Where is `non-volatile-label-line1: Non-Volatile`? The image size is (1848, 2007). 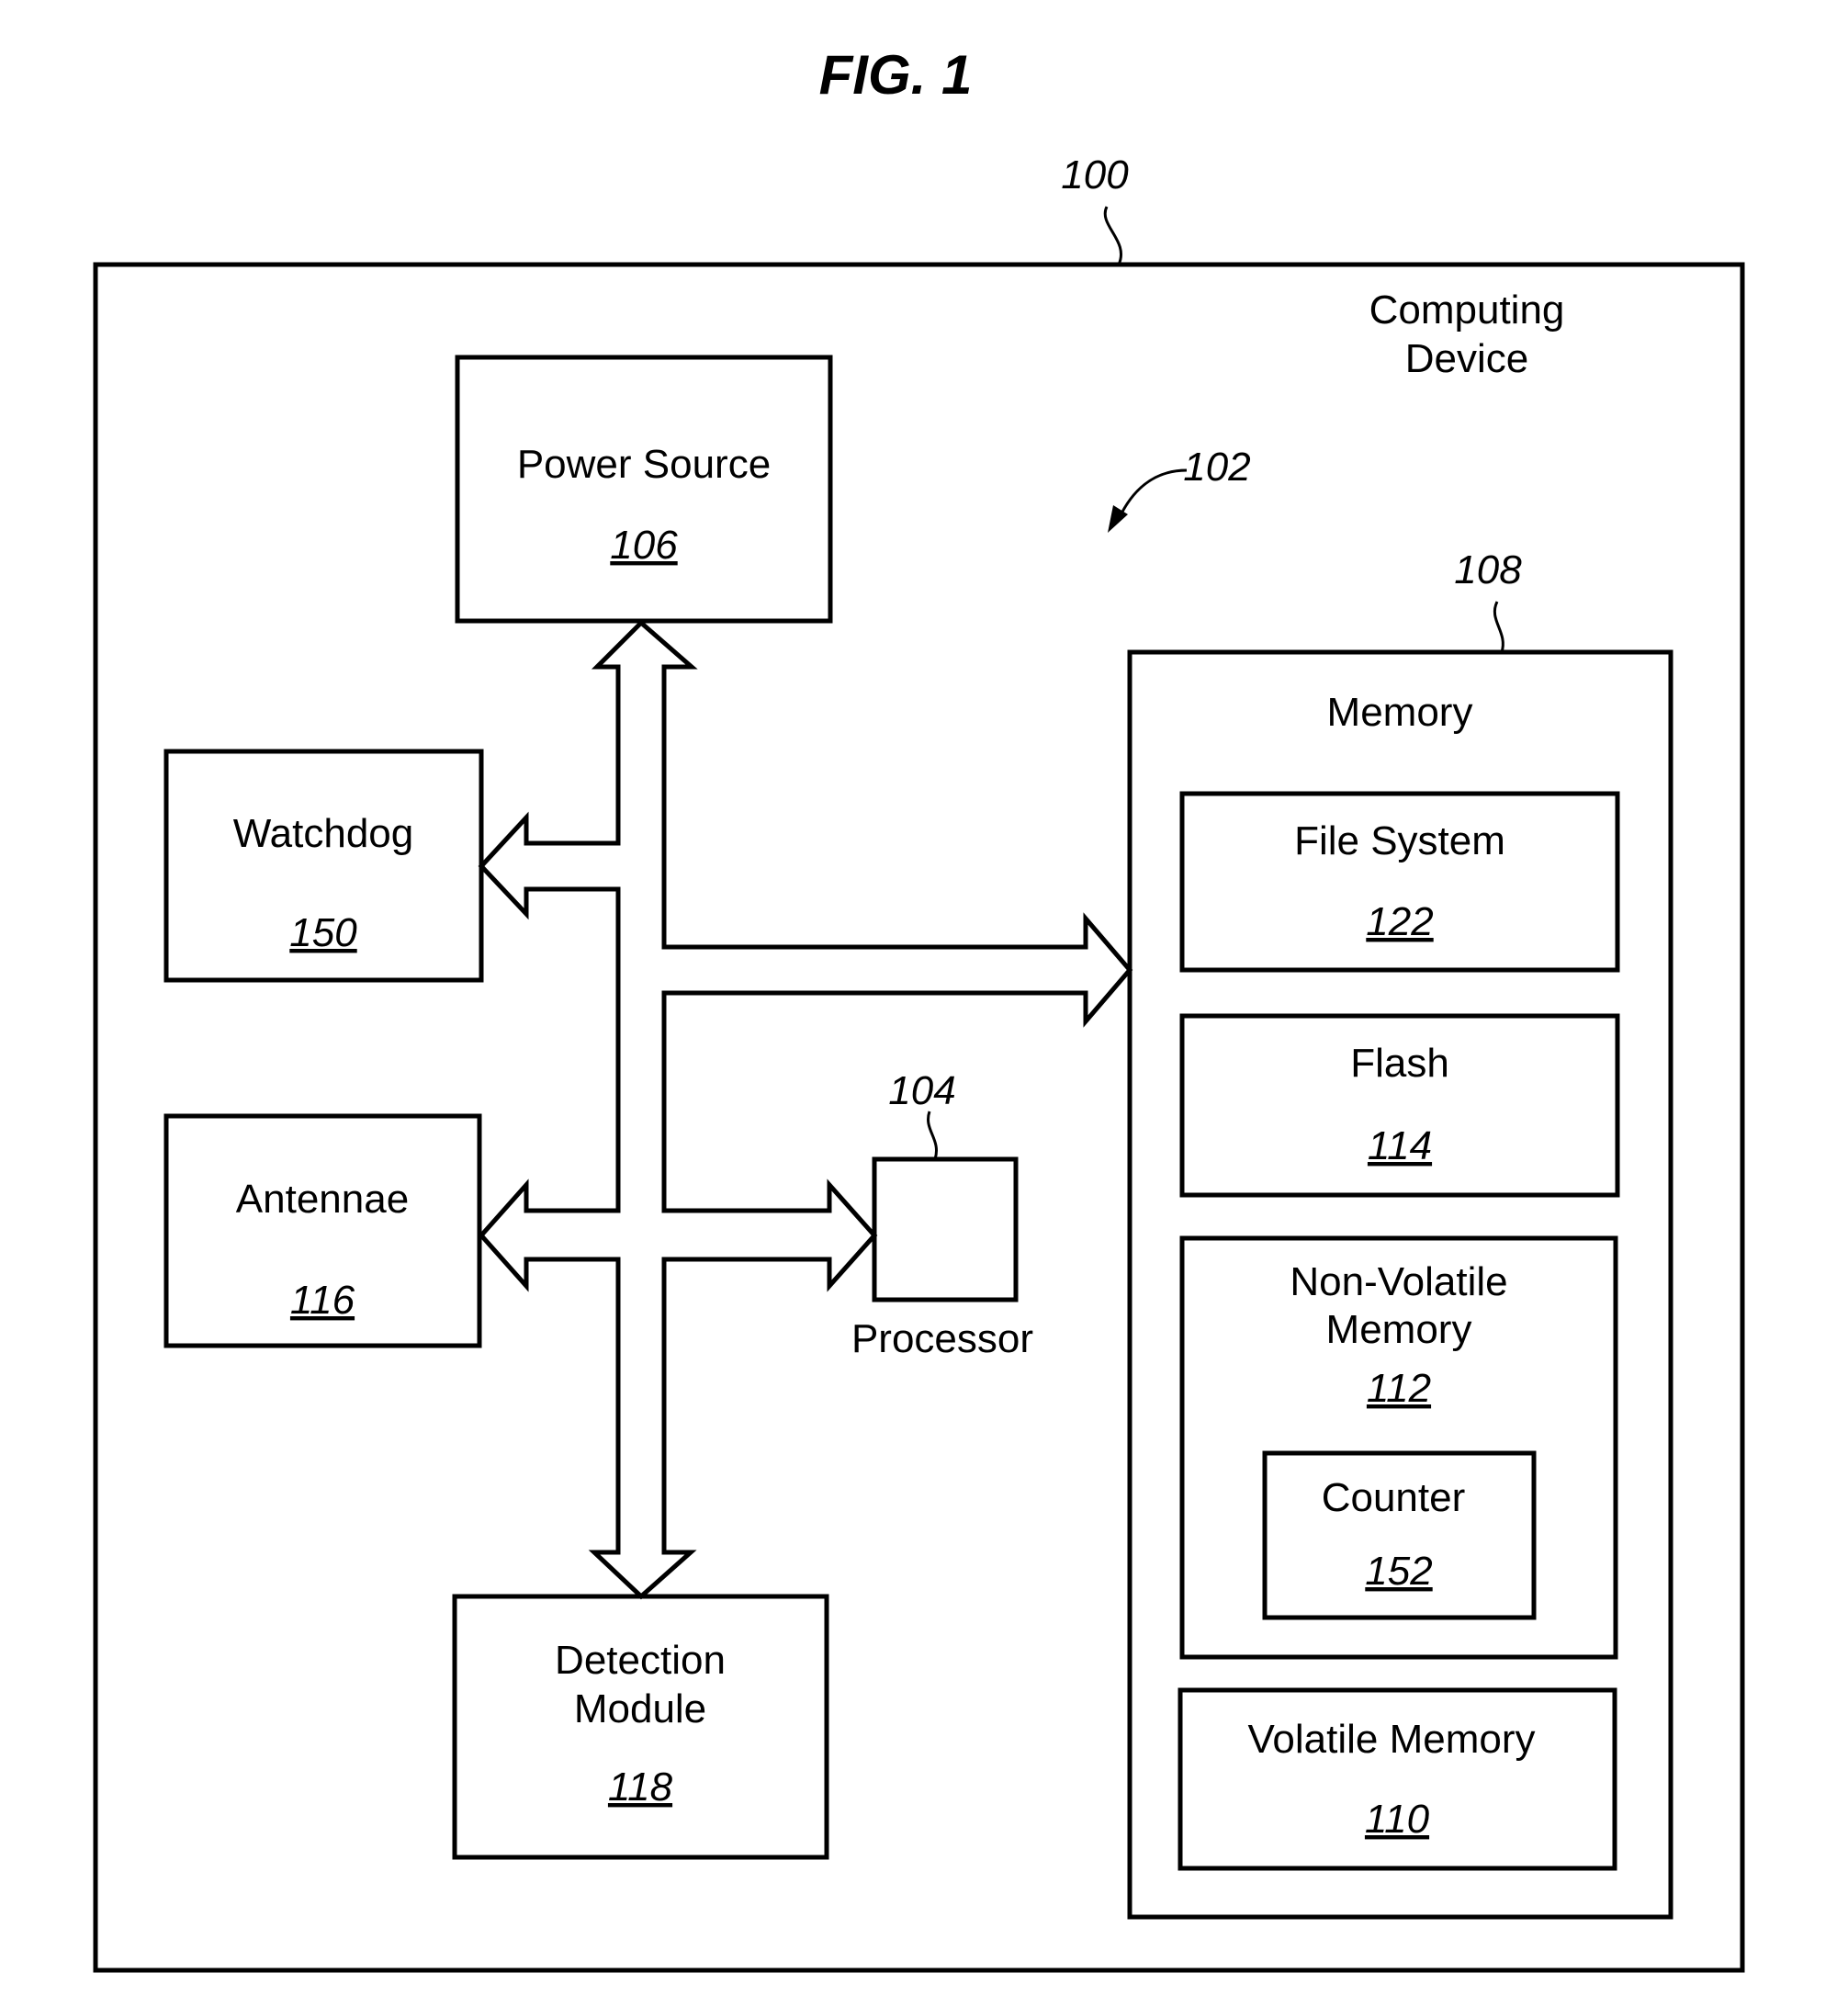 non-volatile-label-line1: Non-Volatile is located at coordinates (1398, 1281).